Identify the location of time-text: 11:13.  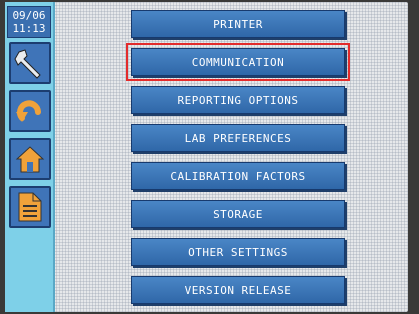
(29, 28).